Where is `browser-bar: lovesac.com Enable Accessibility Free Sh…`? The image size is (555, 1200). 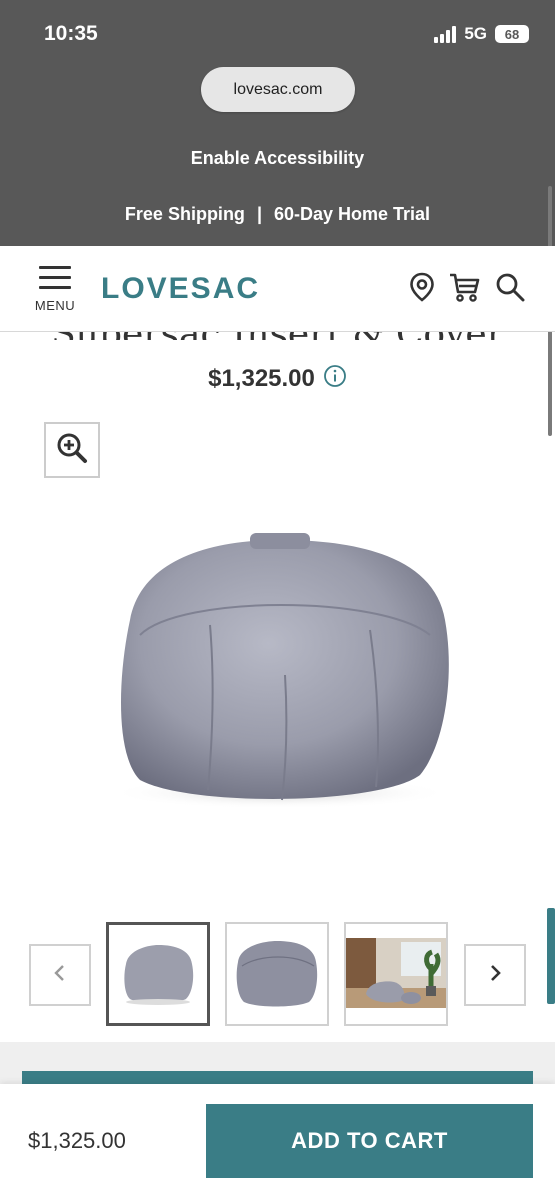
browser-bar: lovesac.com Enable Accessibility Free Sh… is located at coordinates (277, 156).